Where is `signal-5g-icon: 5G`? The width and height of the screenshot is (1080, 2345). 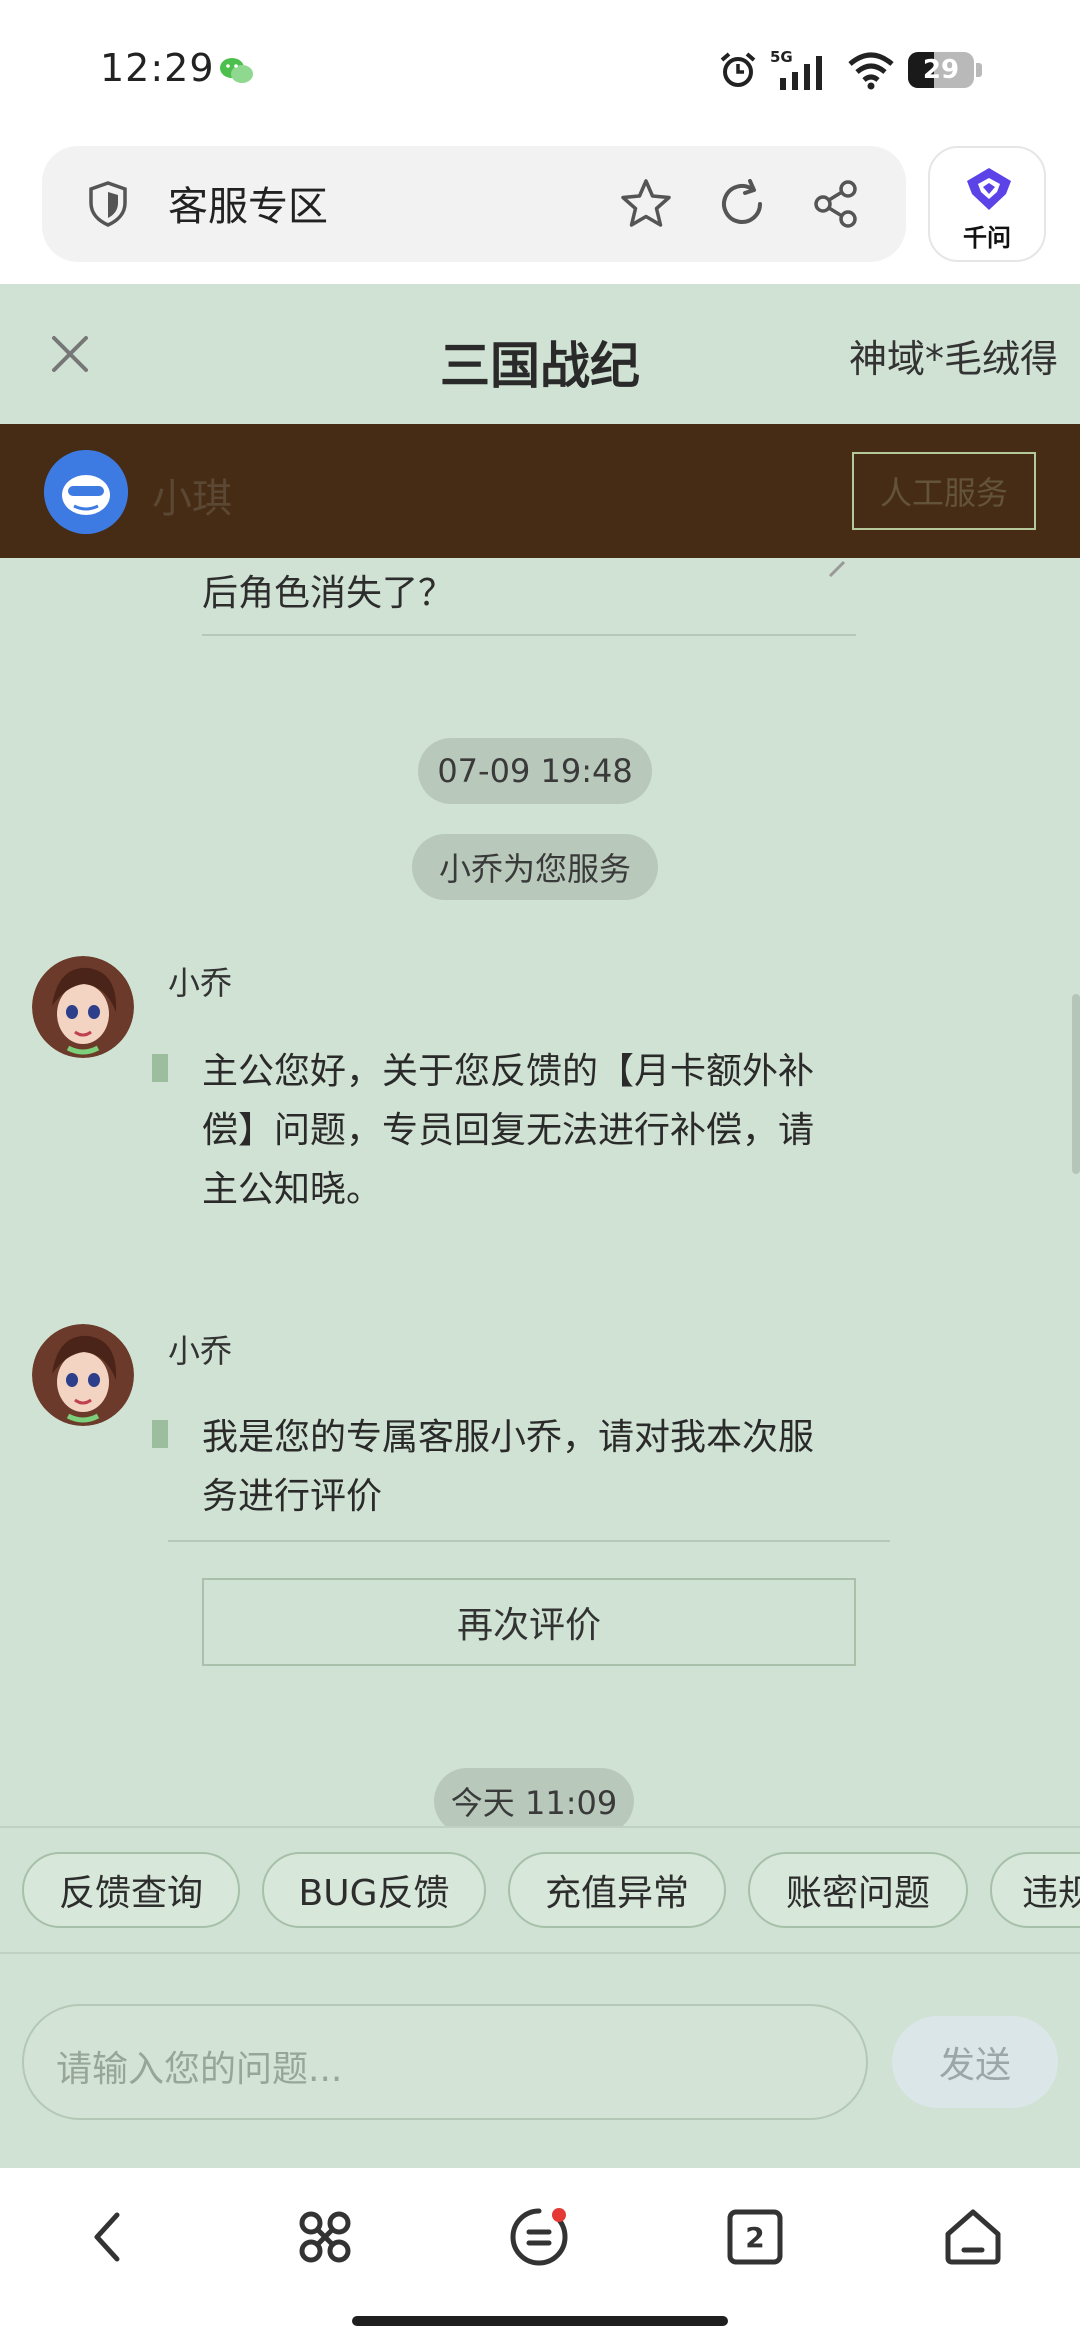 signal-5g-icon: 5G is located at coordinates (796, 69).